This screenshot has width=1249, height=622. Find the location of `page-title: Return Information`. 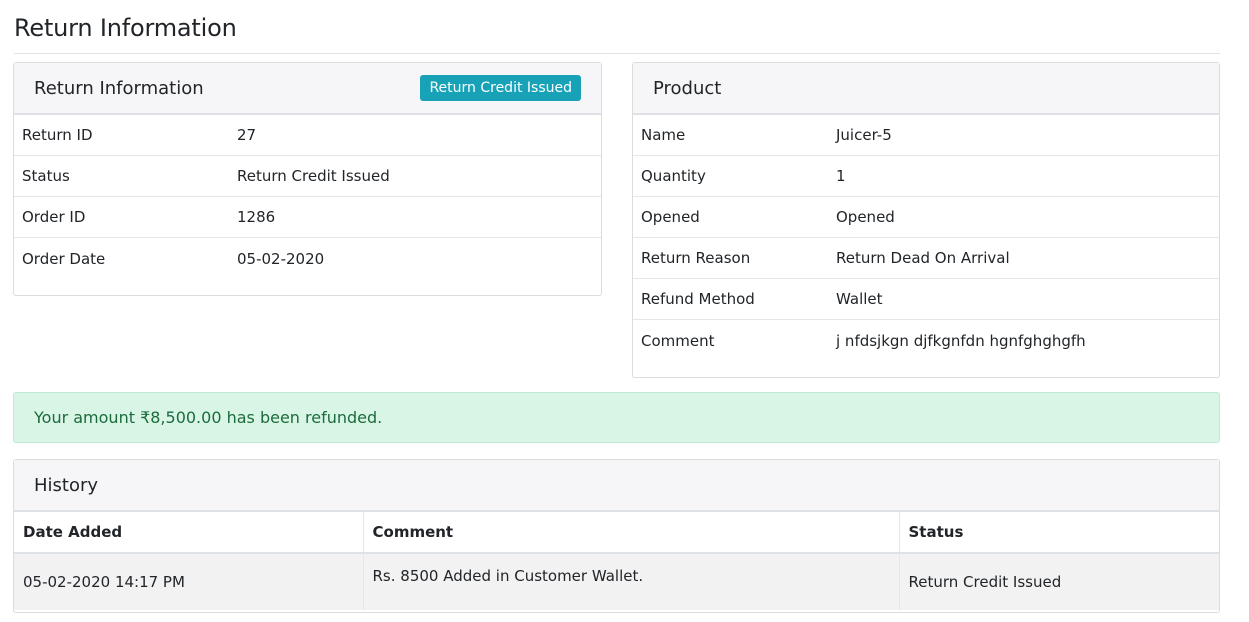

page-title: Return Information is located at coordinates (125, 28).